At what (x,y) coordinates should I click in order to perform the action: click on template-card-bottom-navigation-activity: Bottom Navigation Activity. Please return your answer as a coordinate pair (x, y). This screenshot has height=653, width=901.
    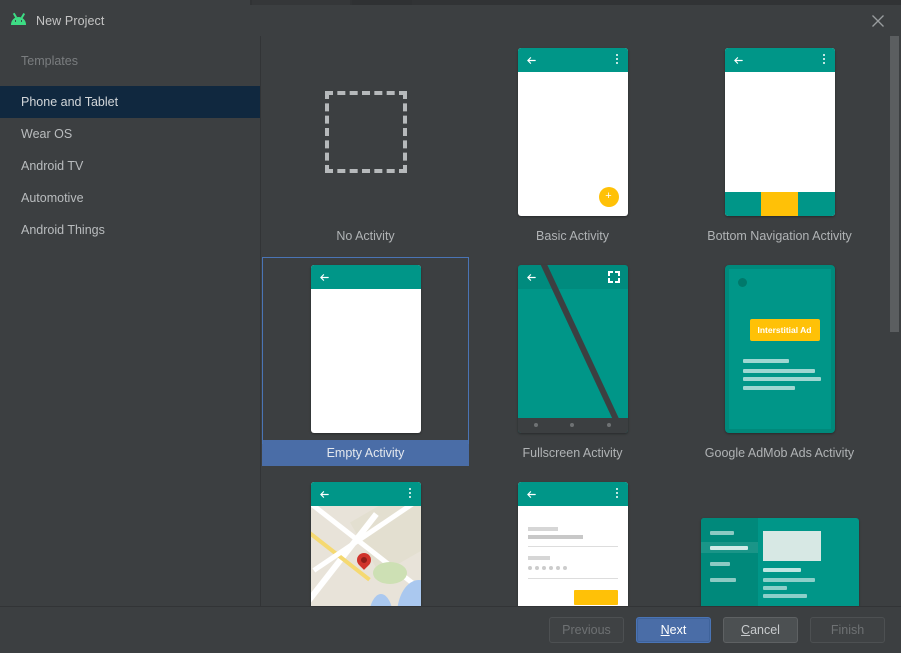
    Looking at the image, I should click on (779, 148).